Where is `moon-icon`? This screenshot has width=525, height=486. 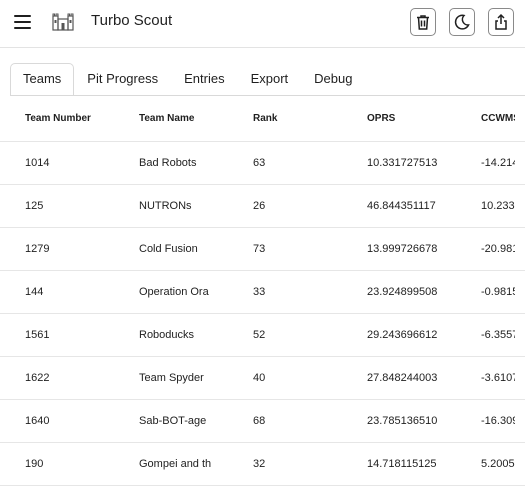 moon-icon is located at coordinates (462, 22).